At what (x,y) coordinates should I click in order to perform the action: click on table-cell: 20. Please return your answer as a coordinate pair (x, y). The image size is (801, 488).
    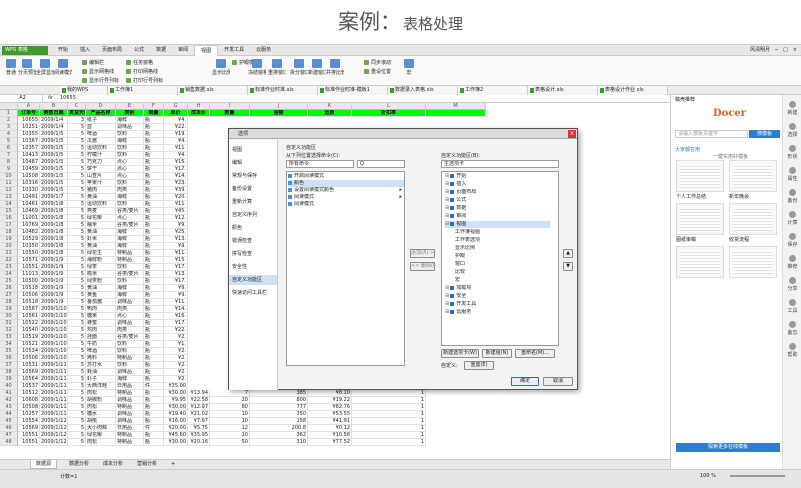
    Looking at the image, I should click on (230, 400).